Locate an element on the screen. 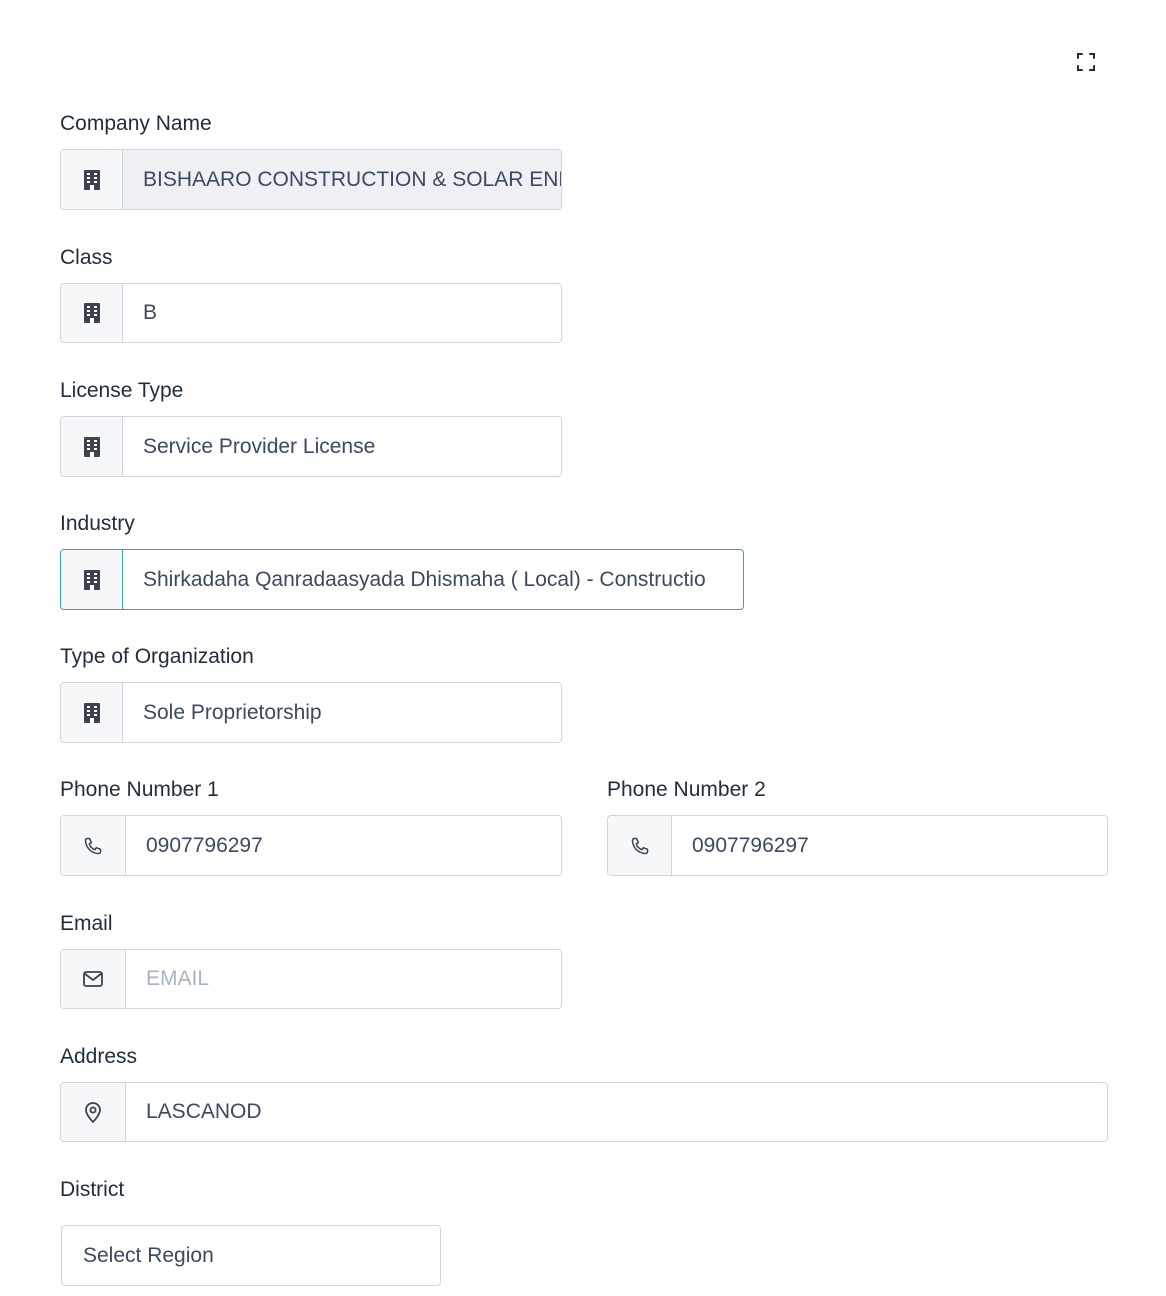  company-name-addon is located at coordinates (92, 179).